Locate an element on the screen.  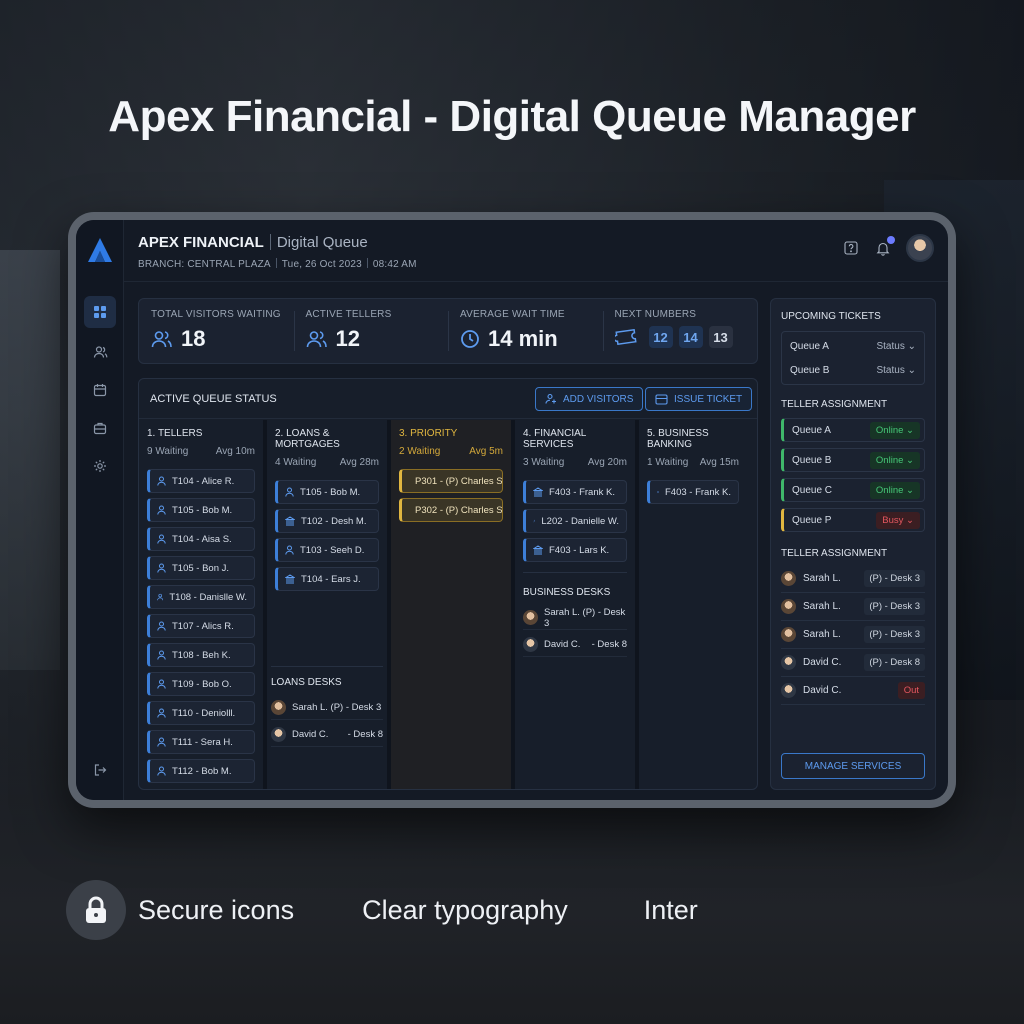
notifications-button is located at coordinates (884, 246).